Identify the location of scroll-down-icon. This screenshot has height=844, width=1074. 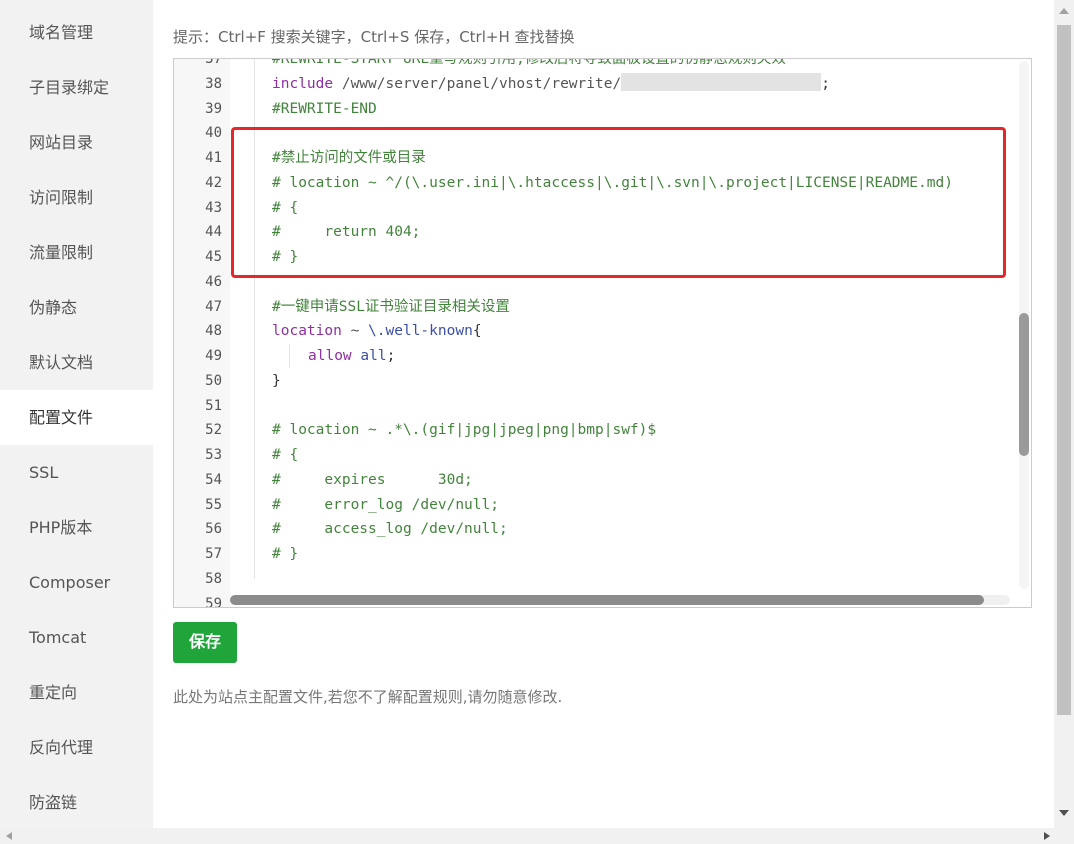
(1064, 813).